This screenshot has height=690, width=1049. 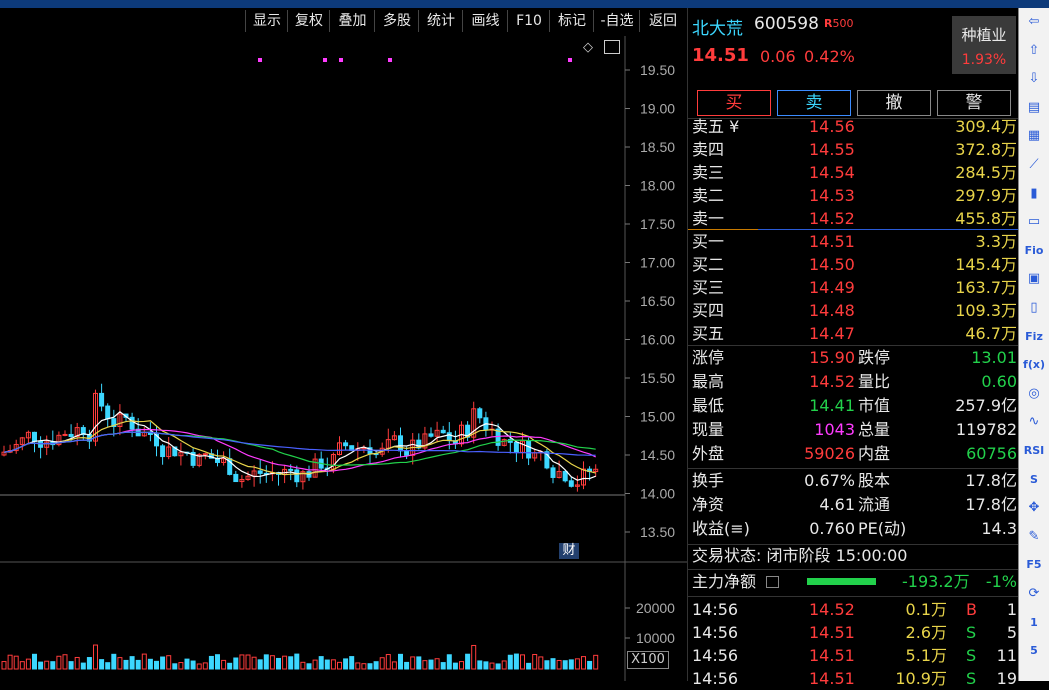 I want to click on finance-tag: 财, so click(x=569, y=551).